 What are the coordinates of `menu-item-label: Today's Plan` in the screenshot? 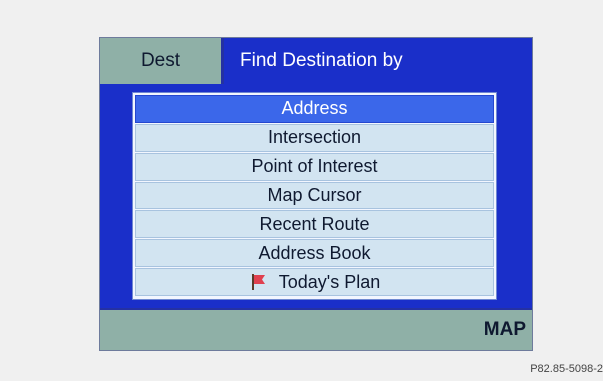 It's located at (329, 281).